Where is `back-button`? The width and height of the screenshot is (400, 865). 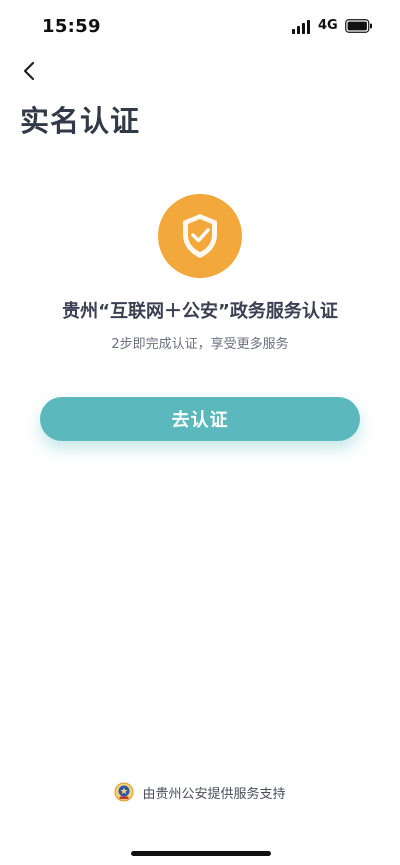
back-button is located at coordinates (29, 71).